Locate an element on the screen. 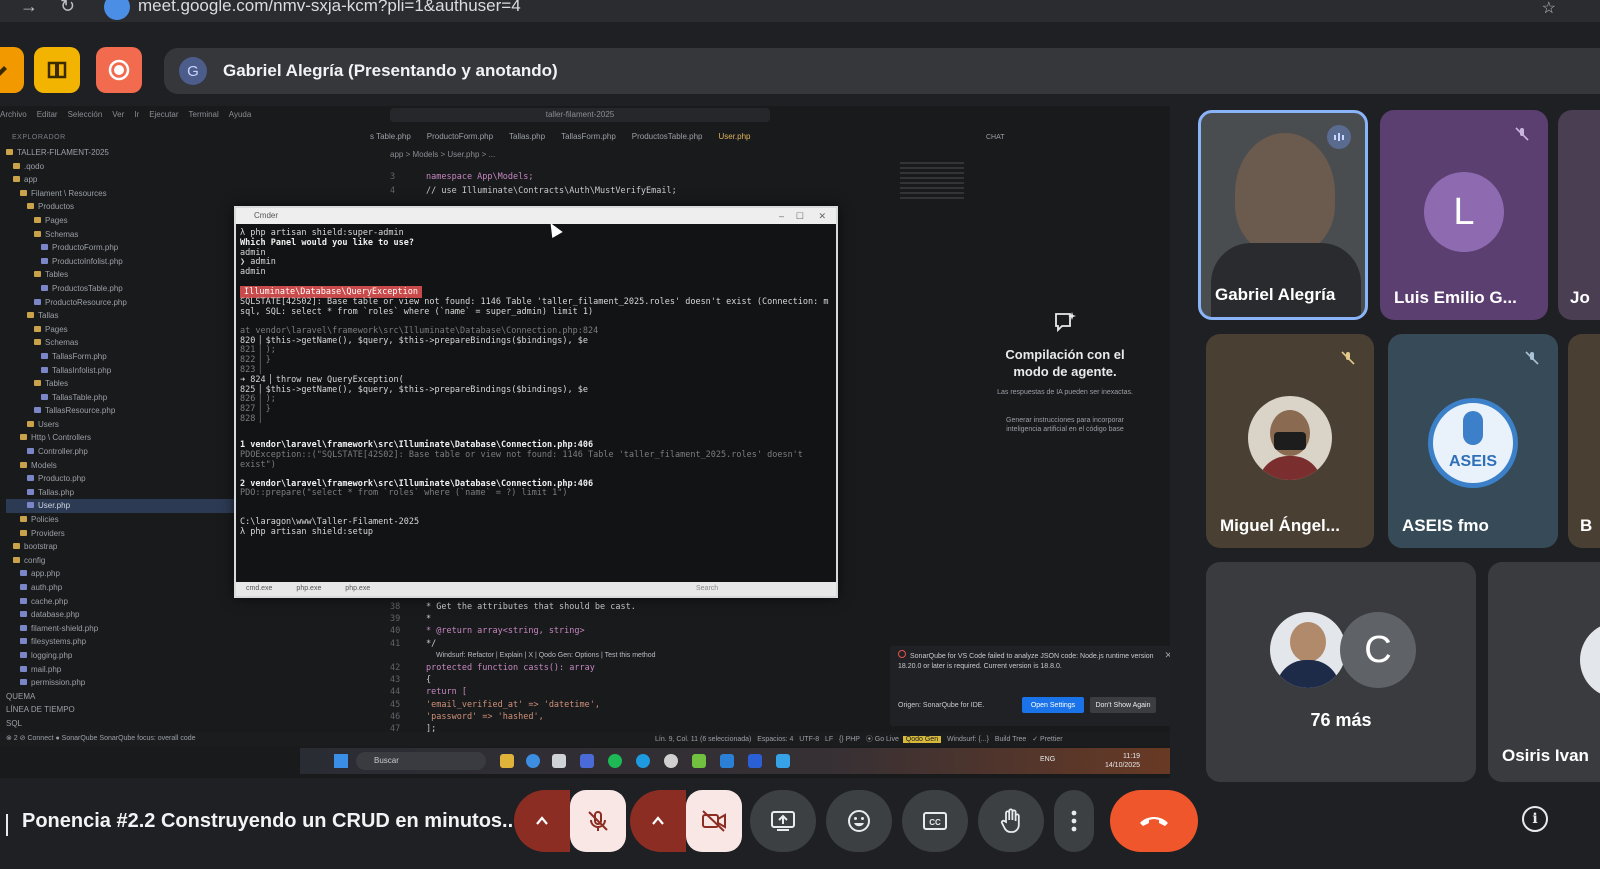 The width and height of the screenshot is (1600, 869). terminal-tab: cmd.exe is located at coordinates (259, 588).